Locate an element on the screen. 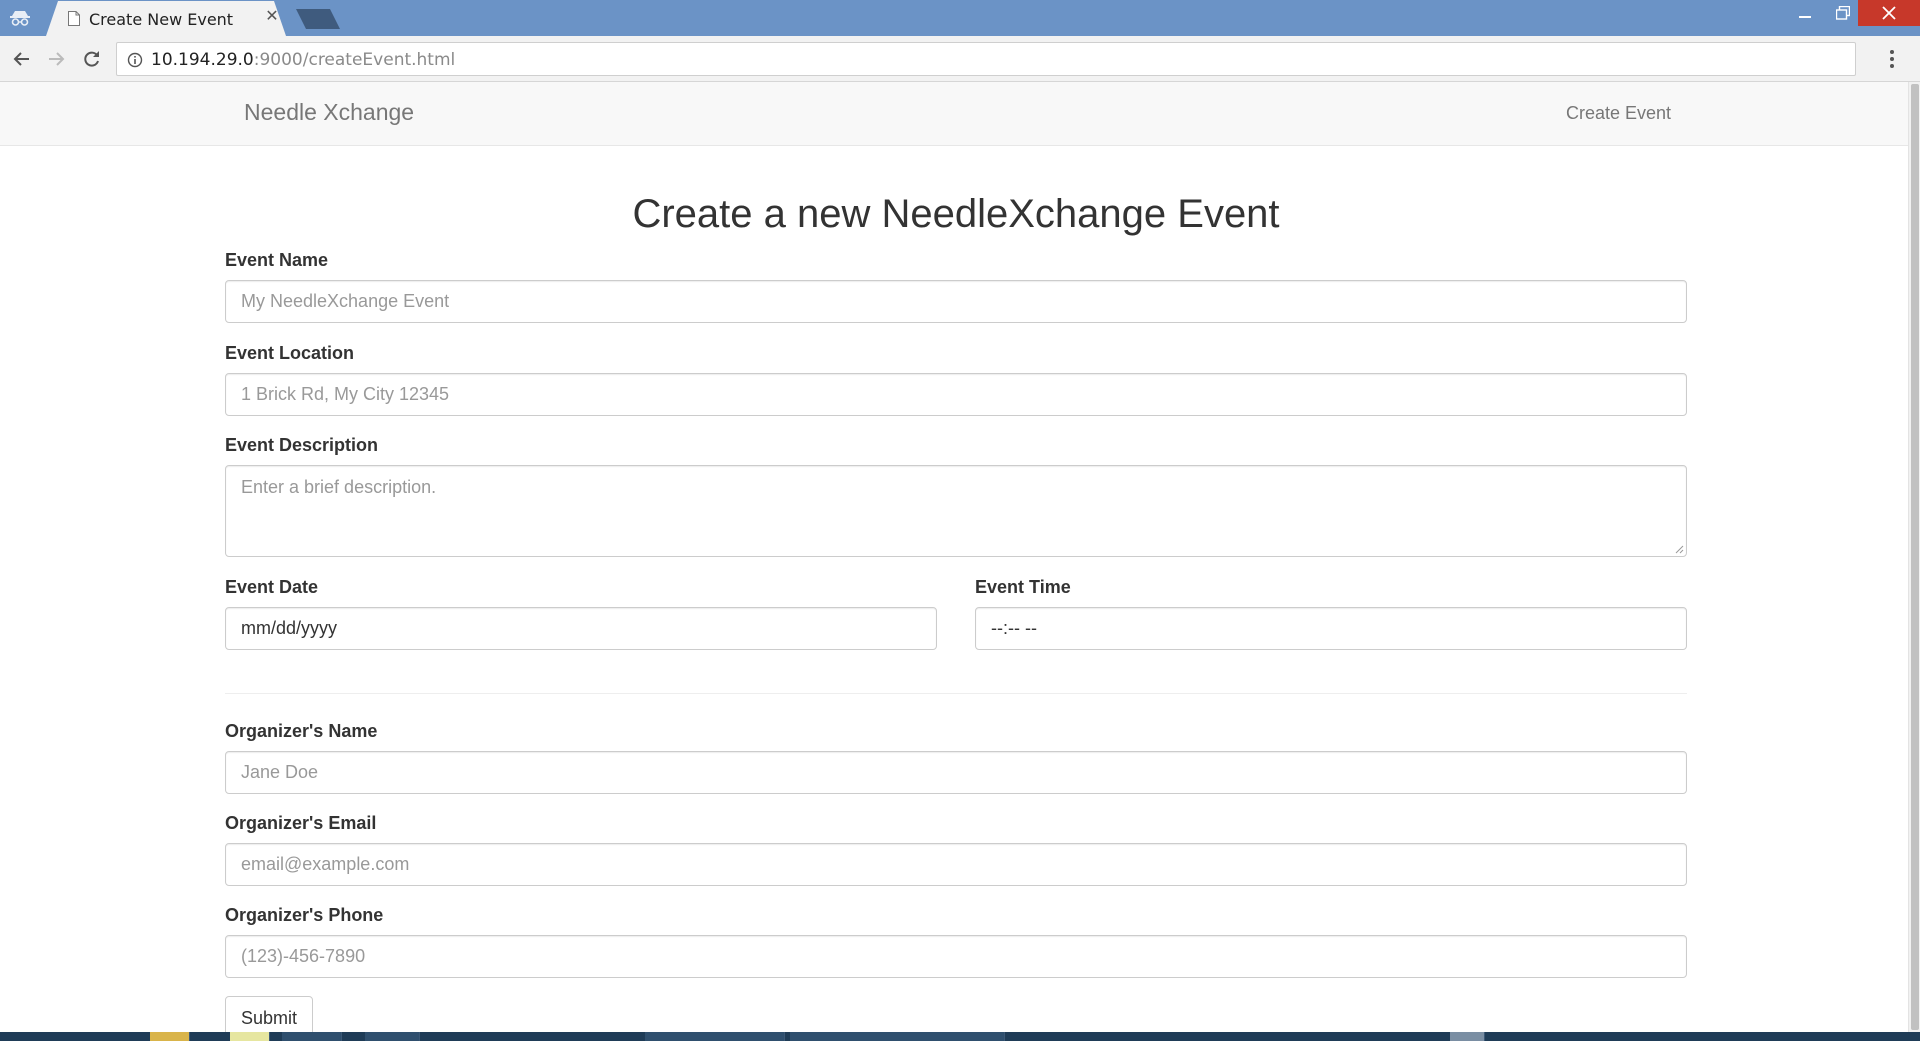 This screenshot has height=1041, width=1920. url-host: 10.194.29.0 is located at coordinates (202, 60).